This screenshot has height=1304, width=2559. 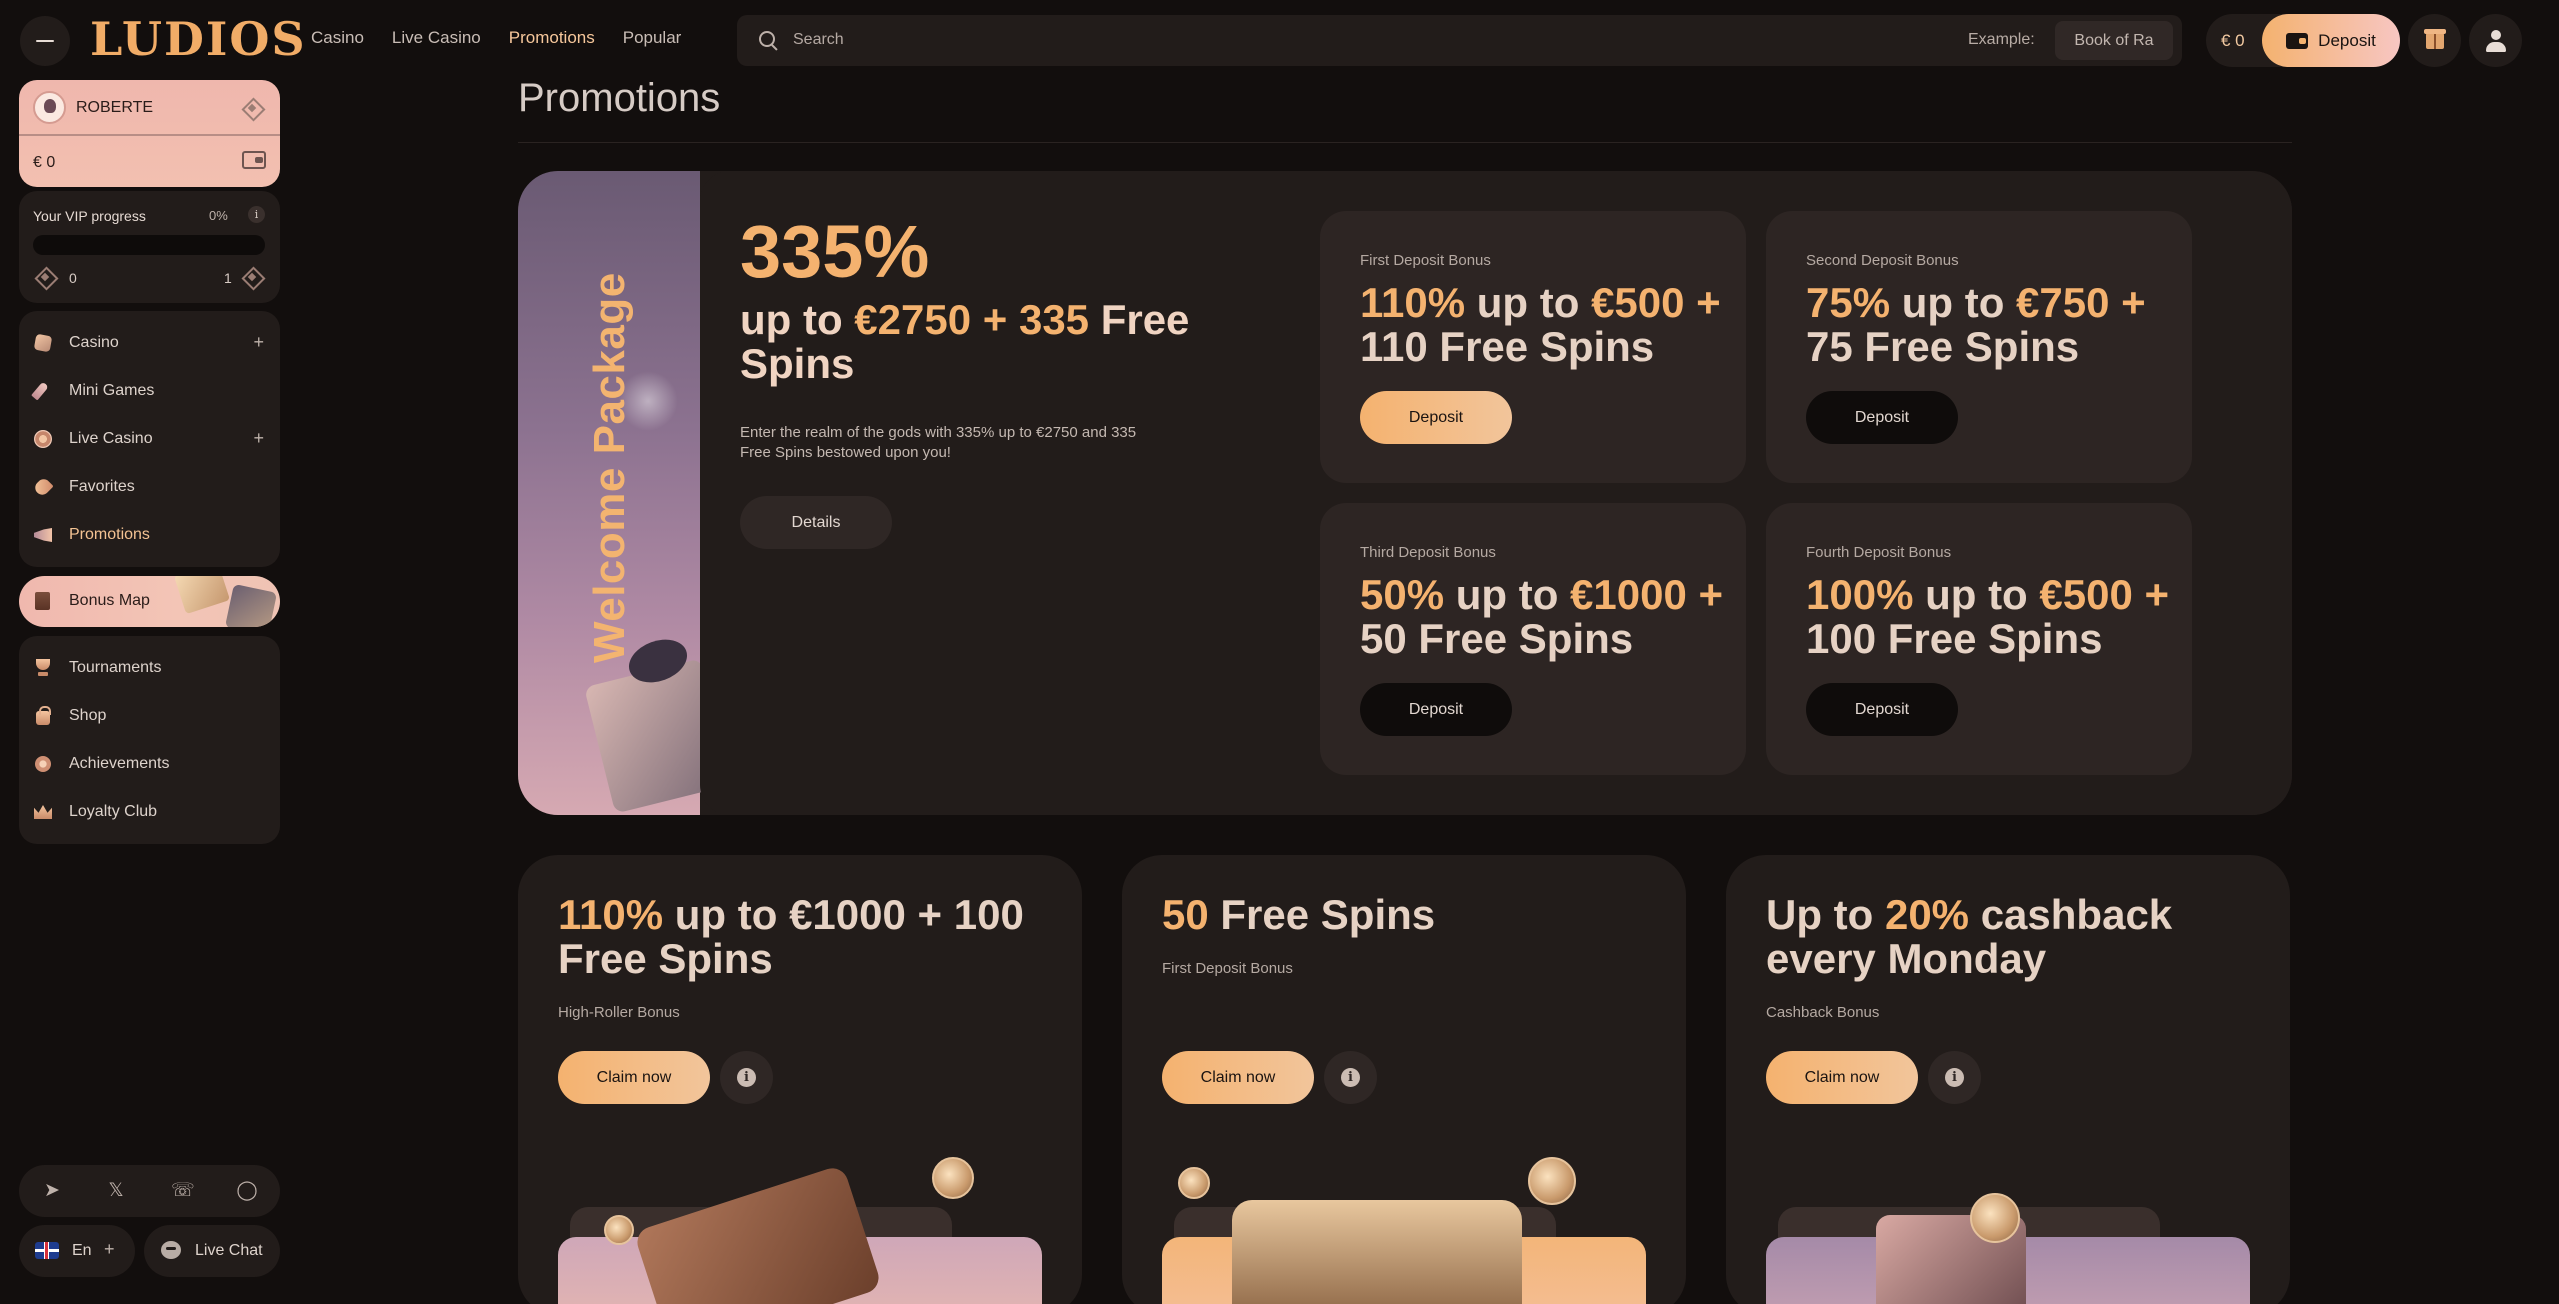 I want to click on bonus-title: 75% up to €750 +75 Free Spins, so click(x=1996, y=325).